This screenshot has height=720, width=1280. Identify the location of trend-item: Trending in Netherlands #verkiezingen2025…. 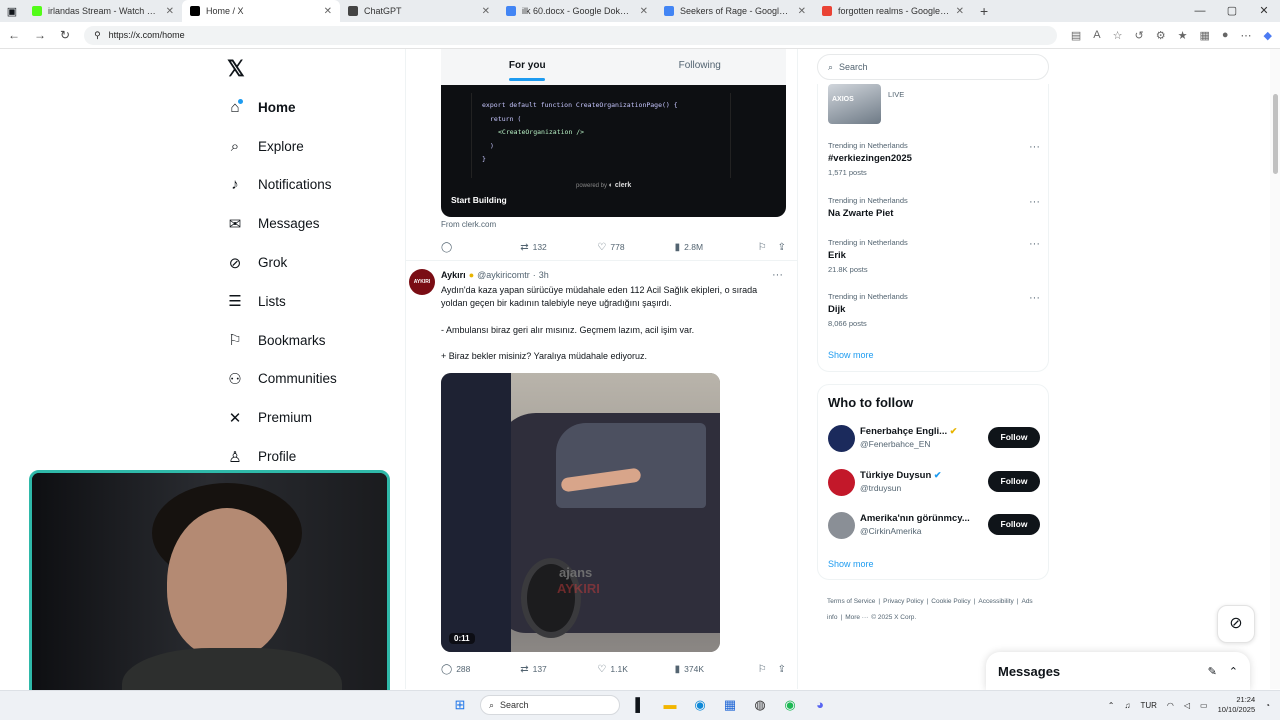
(934, 159).